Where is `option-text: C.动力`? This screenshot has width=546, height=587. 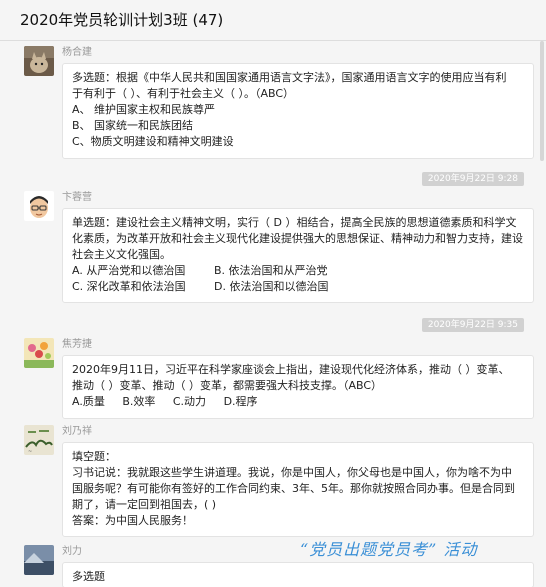
option-text: C.动力 is located at coordinates (189, 401).